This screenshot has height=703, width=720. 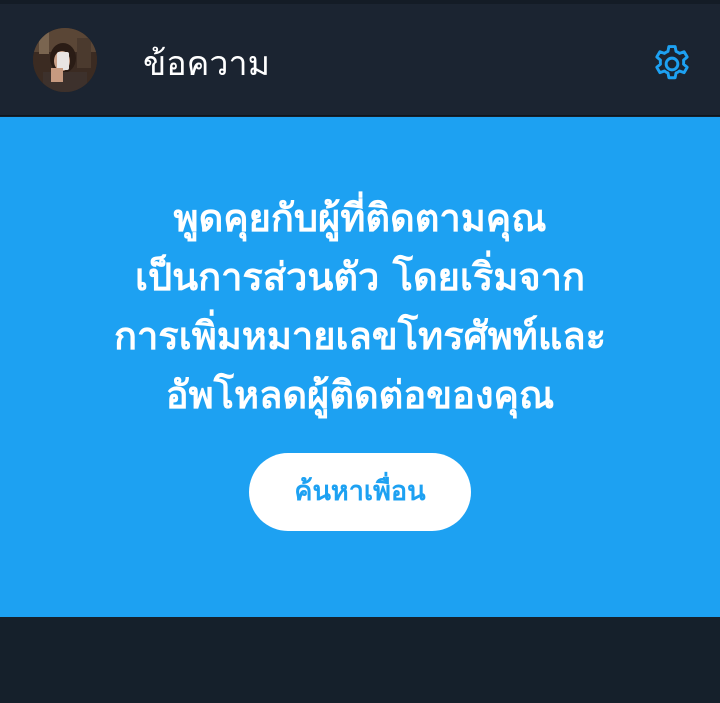 I want to click on gear-icon, so click(x=672, y=62).